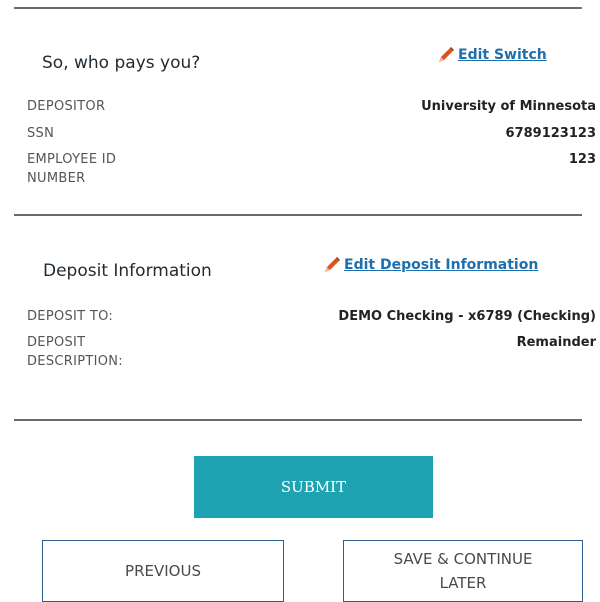 The width and height of the screenshot is (600, 602). What do you see at coordinates (313, 487) in the screenshot?
I see `submit-button: SUBMIT` at bounding box center [313, 487].